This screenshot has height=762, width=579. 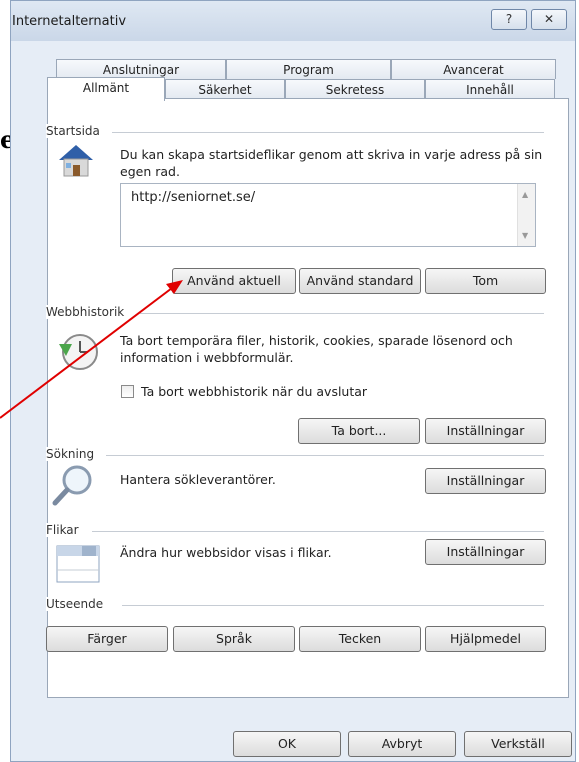 What do you see at coordinates (106, 89) in the screenshot?
I see `tab-allmant: Allmänt` at bounding box center [106, 89].